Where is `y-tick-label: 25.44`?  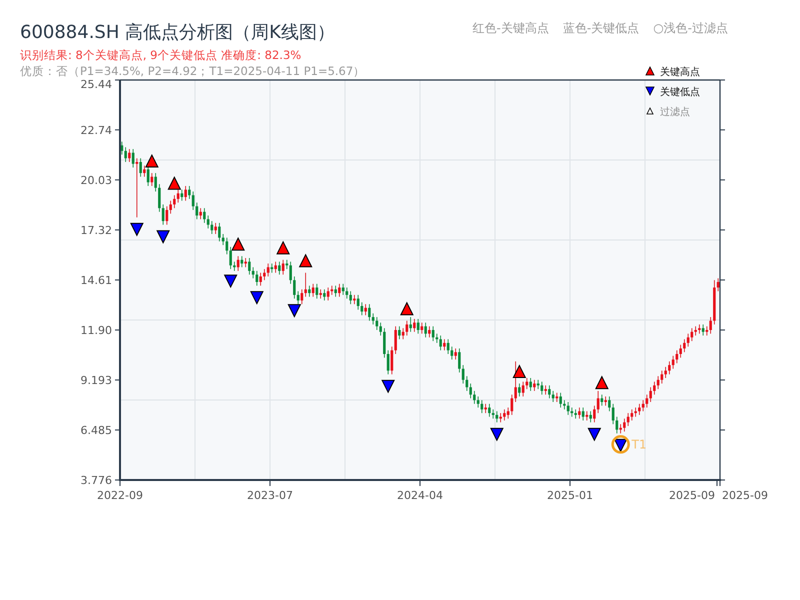
y-tick-label: 25.44 is located at coordinates (96, 84).